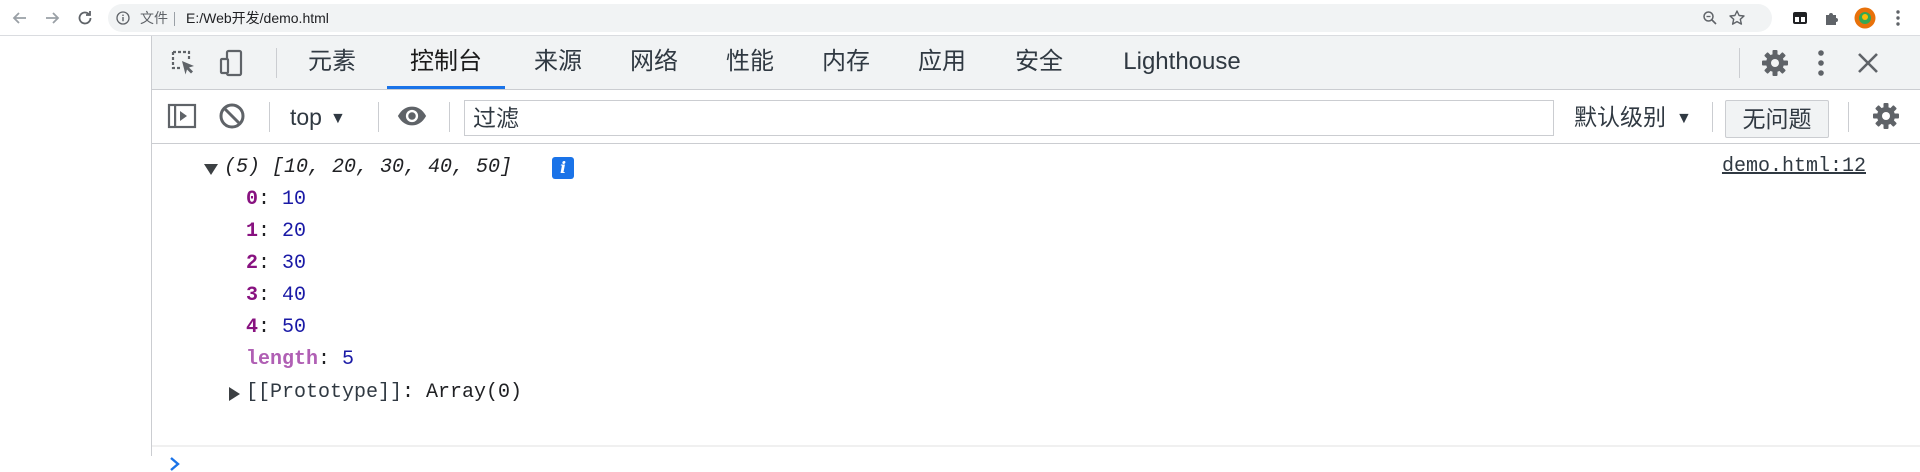 The image size is (1920, 472). What do you see at coordinates (252, 263) in the screenshot?
I see `entry-key: 2` at bounding box center [252, 263].